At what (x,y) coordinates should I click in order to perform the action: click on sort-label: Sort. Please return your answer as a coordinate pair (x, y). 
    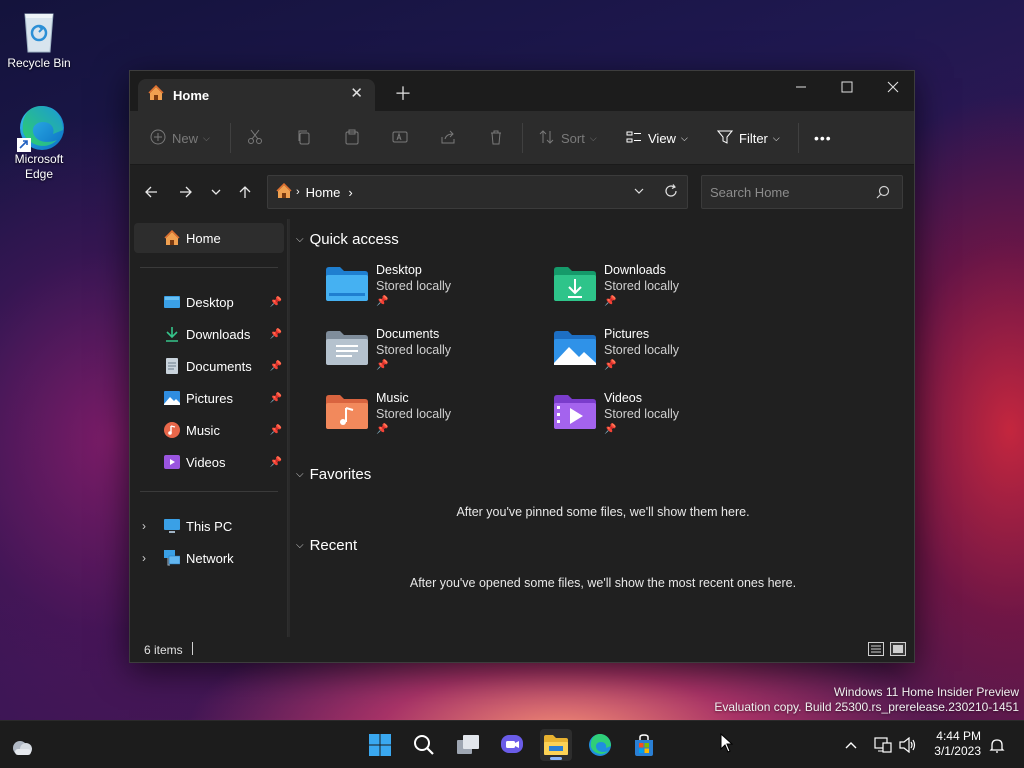
    Looking at the image, I should click on (573, 138).